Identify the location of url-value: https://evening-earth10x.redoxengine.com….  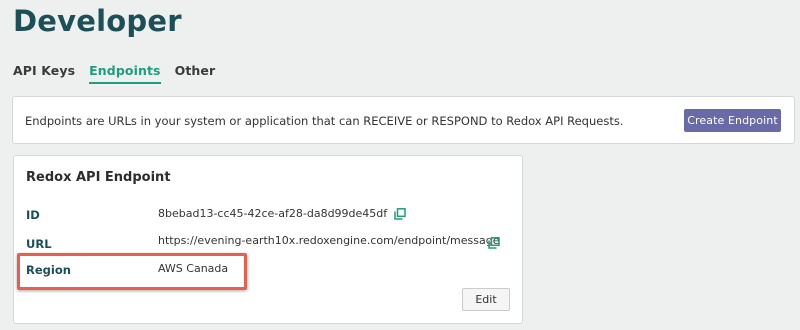
(329, 240).